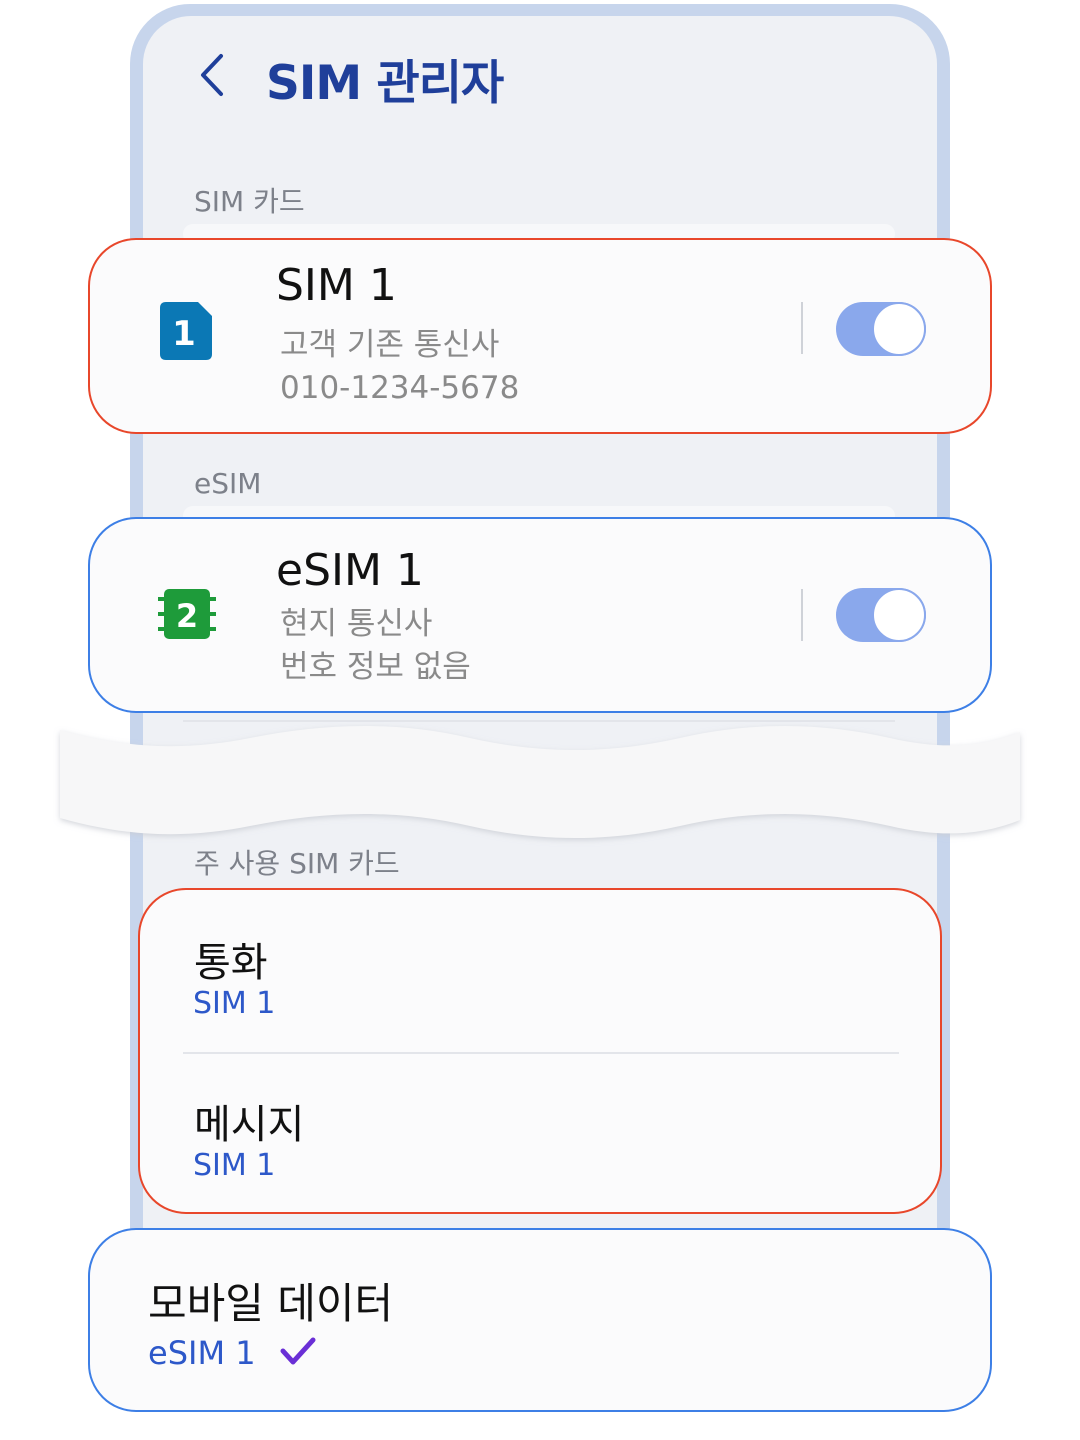 This screenshot has height=1440, width=1080. I want to click on esim1-badge-number: 2, so click(187, 616).